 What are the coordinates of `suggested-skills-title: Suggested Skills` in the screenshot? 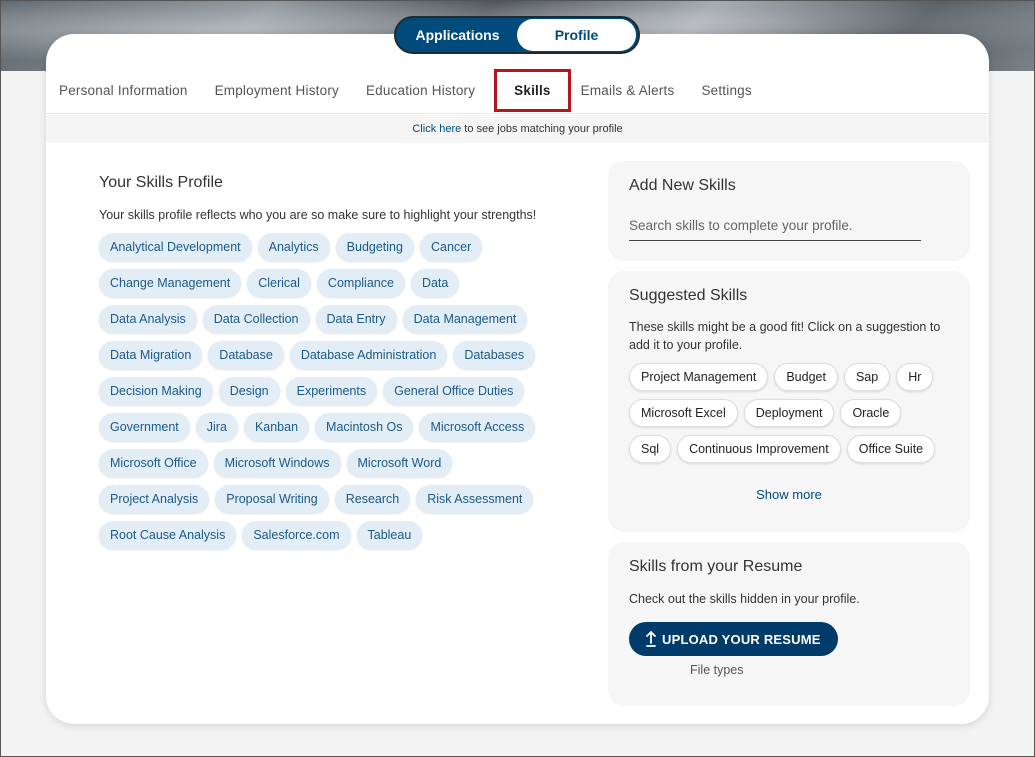 It's located at (688, 295).